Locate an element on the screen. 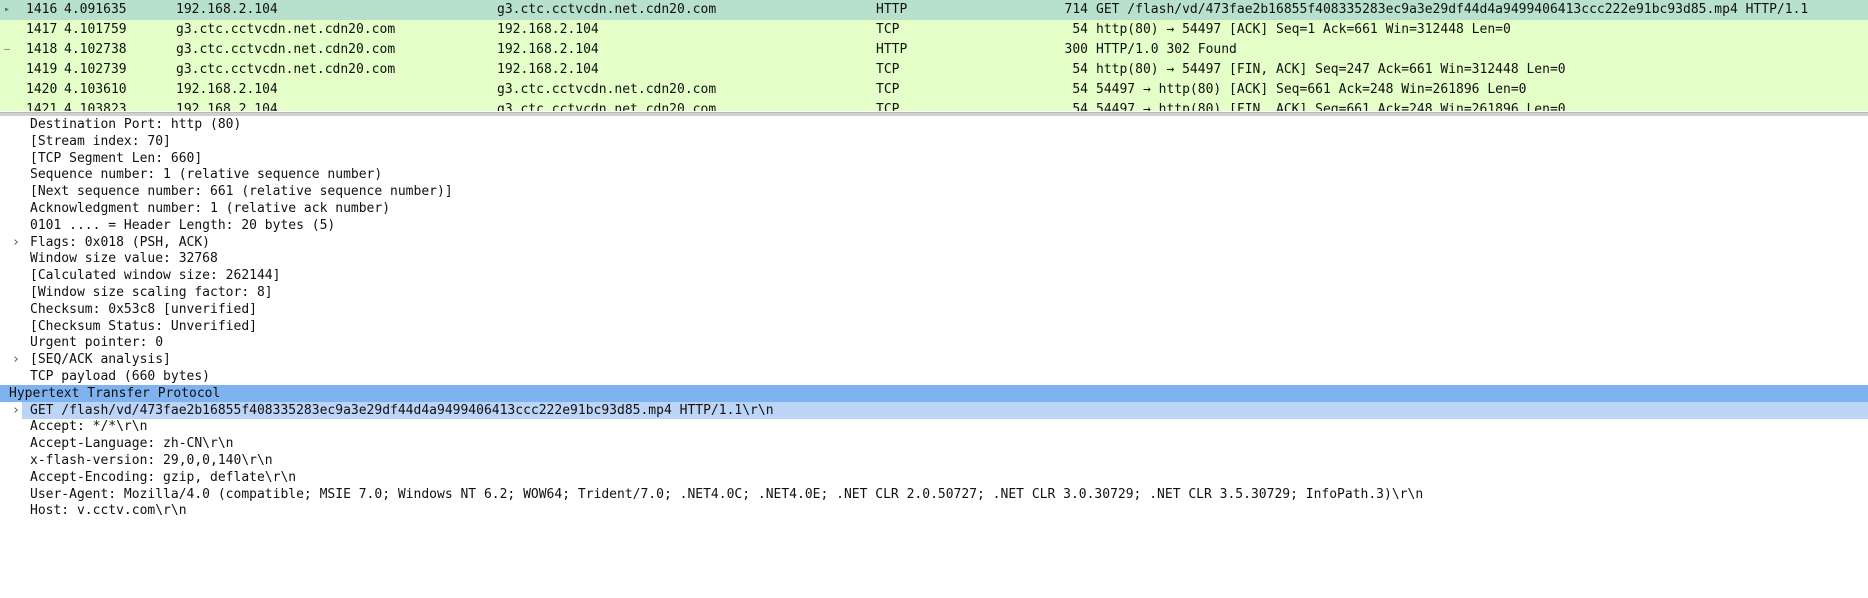 This screenshot has height=598, width=1868. detail-field-row: [Window size scaling factor: 8] is located at coordinates (934, 292).